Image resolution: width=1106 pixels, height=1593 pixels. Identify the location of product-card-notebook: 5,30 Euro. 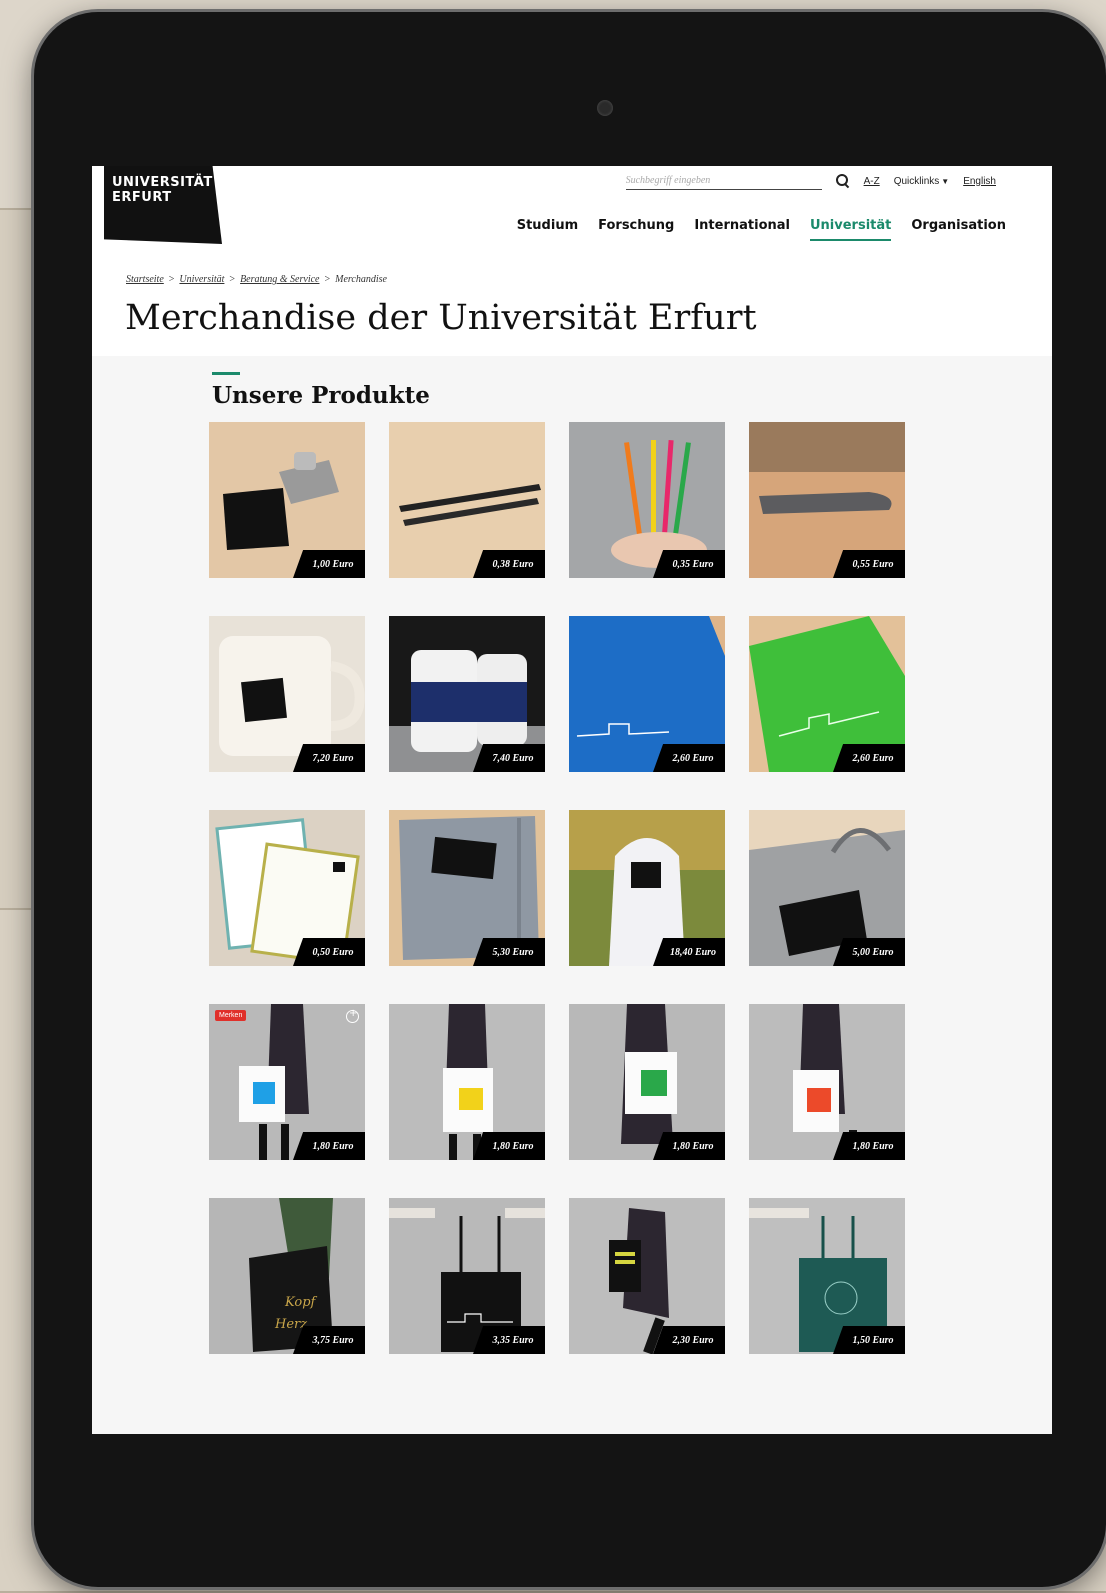
(467, 888).